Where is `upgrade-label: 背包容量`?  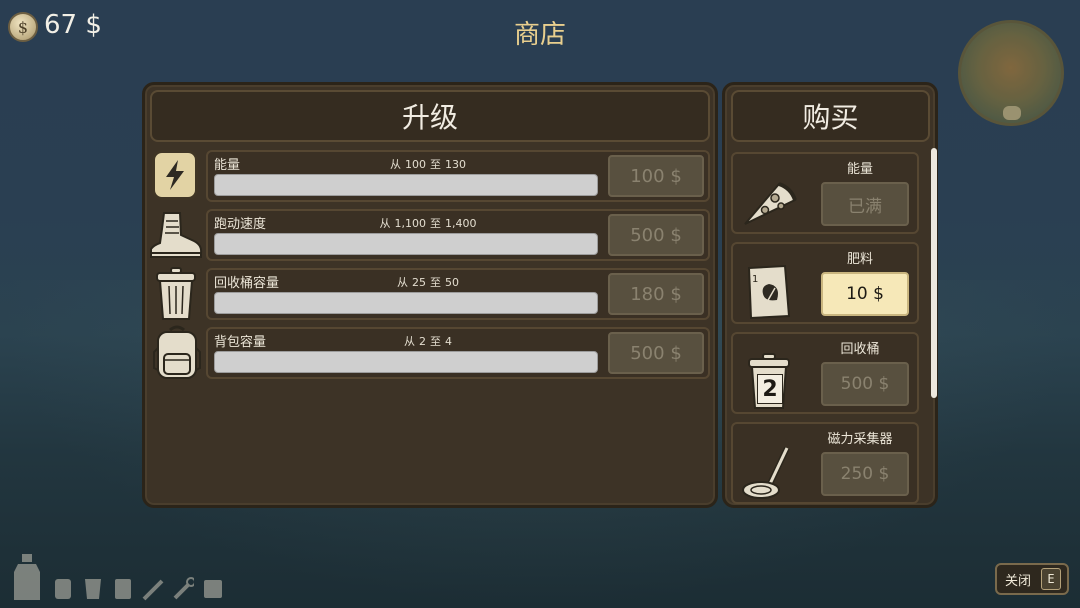 upgrade-label: 背包容量 is located at coordinates (240, 342).